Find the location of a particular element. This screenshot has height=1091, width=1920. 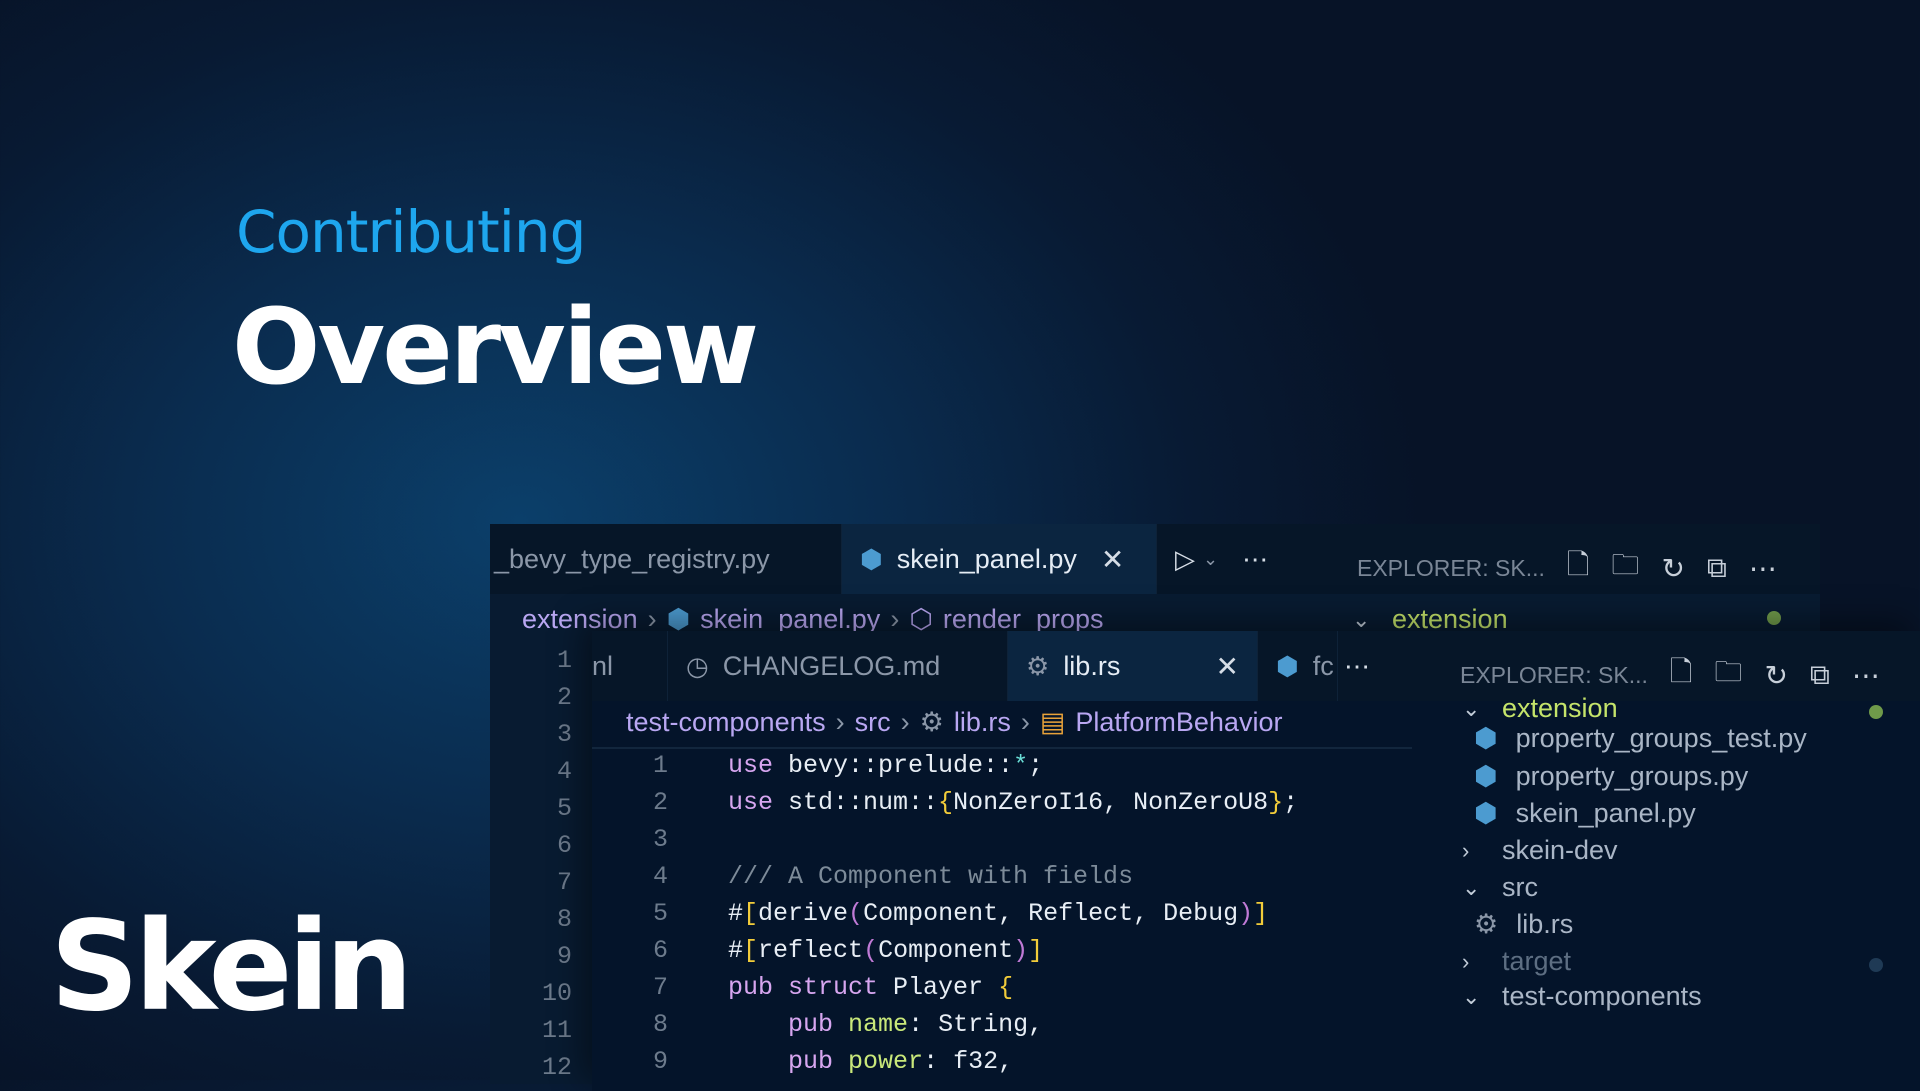

code-line is located at coordinates (1013, 839).